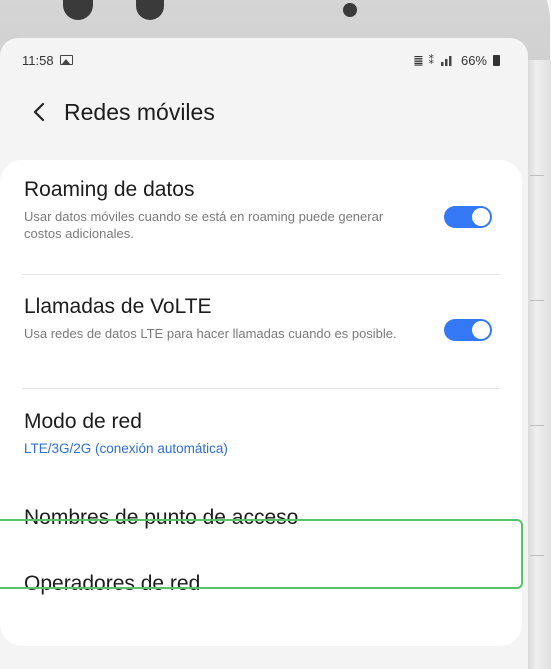 This screenshot has height=669, width=551. What do you see at coordinates (118, 306) in the screenshot?
I see `setting-title: Llamadas de VoLTE` at bounding box center [118, 306].